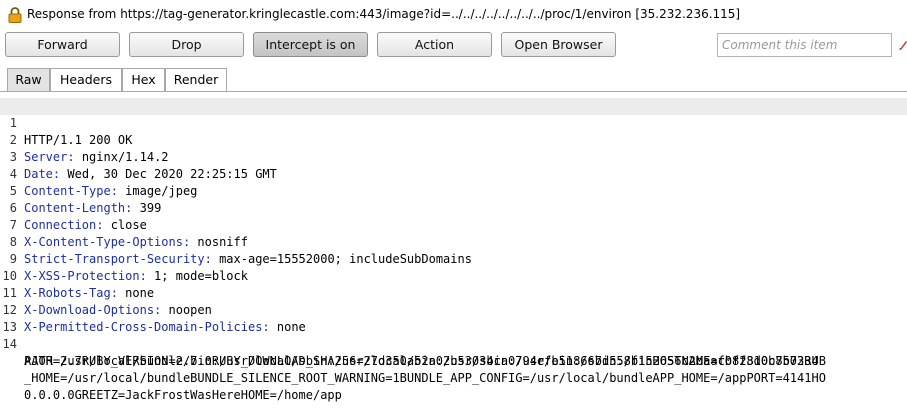  Describe the element at coordinates (453, 156) in the screenshot. I see `header-line: 3 Date: Wed, 30 Dec 2020 22:25:15 GMT` at that location.